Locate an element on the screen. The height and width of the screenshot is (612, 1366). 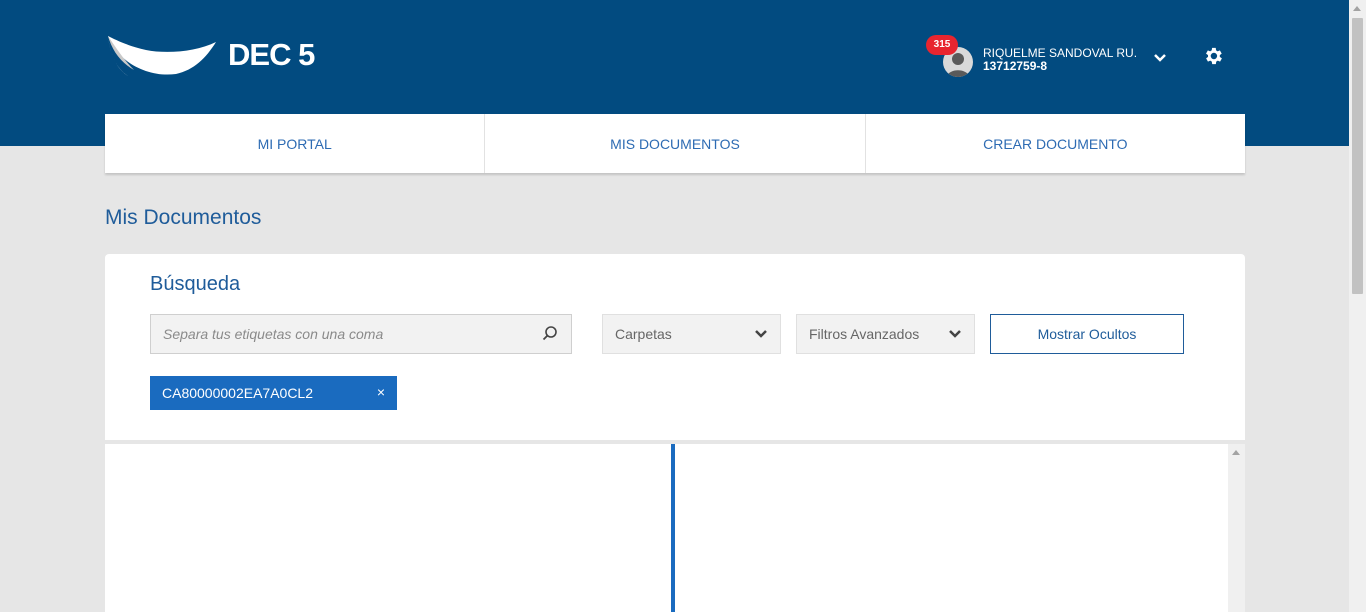
folders-select-label: Carpetas is located at coordinates (643, 334).